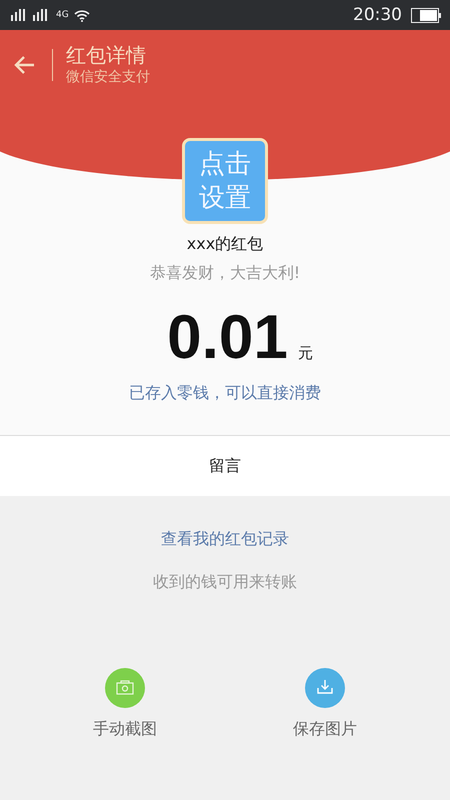  What do you see at coordinates (305, 353) in the screenshot?
I see `amount-unit: 元` at bounding box center [305, 353].